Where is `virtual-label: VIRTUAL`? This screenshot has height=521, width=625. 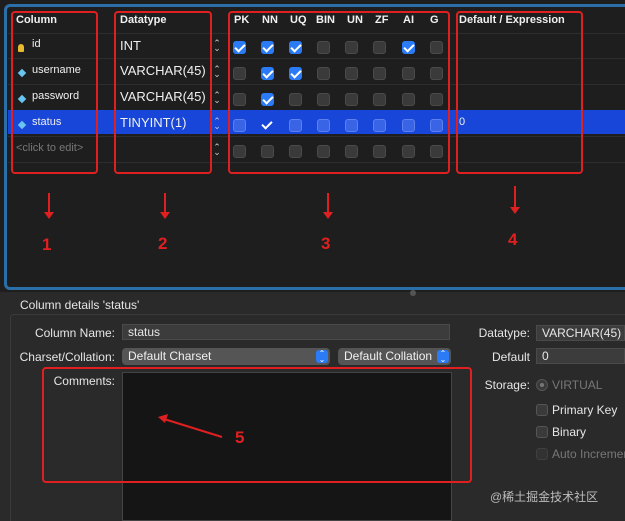
virtual-label: VIRTUAL is located at coordinates (577, 385).